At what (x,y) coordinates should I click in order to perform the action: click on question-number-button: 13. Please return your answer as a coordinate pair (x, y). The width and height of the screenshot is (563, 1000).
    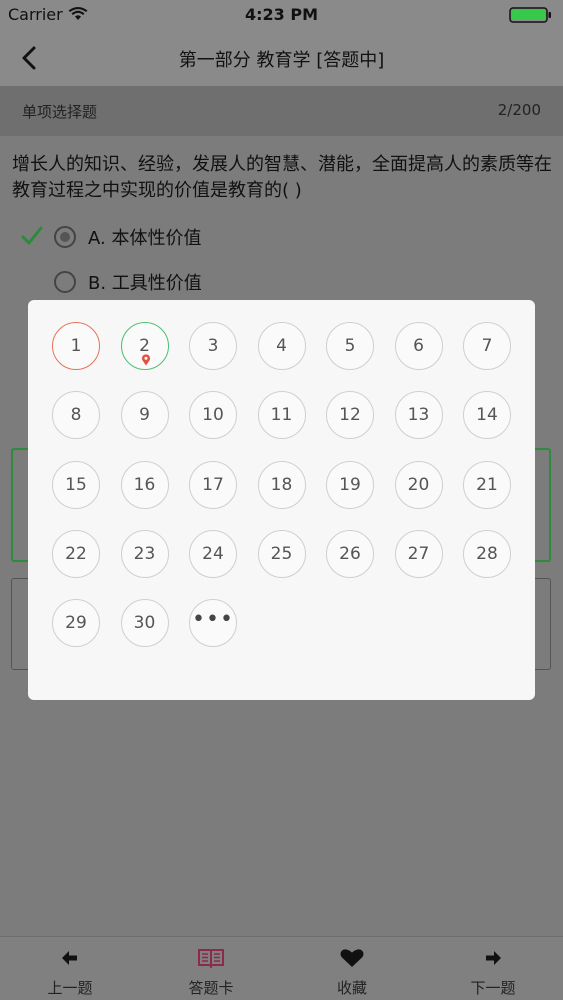
    Looking at the image, I should click on (418, 415).